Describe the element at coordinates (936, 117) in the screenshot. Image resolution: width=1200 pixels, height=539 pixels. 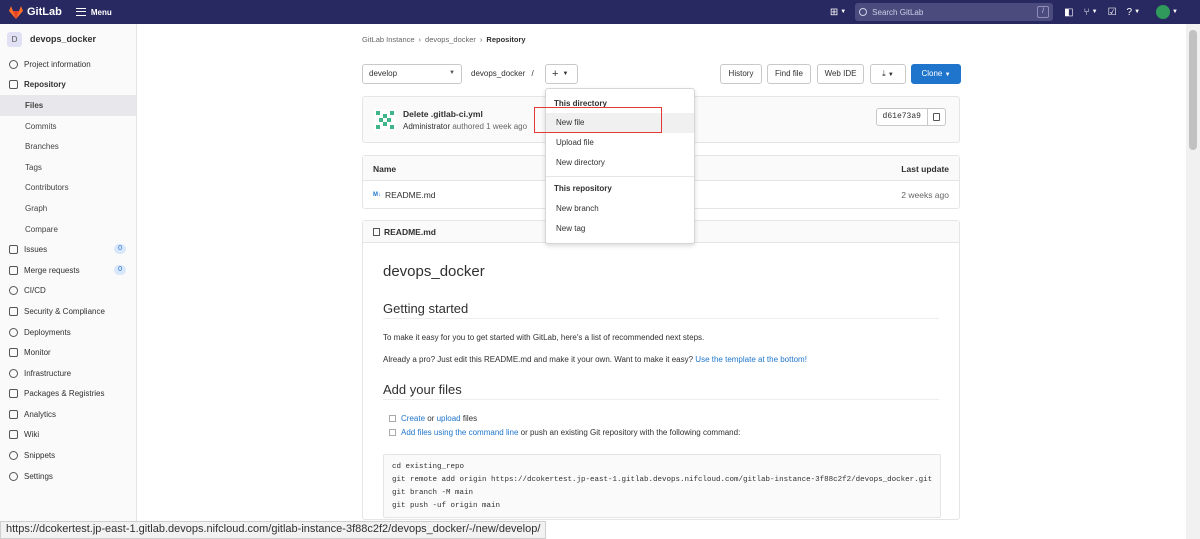
I see `copy-sha-button` at that location.